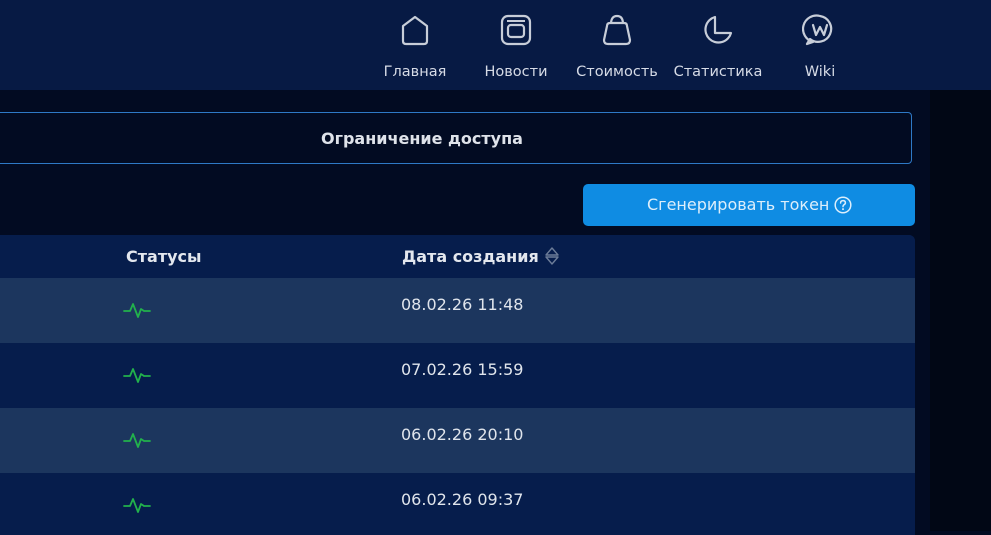 This screenshot has height=535, width=991. I want to click on table-row: 07.02.26 15:59, so click(457, 375).